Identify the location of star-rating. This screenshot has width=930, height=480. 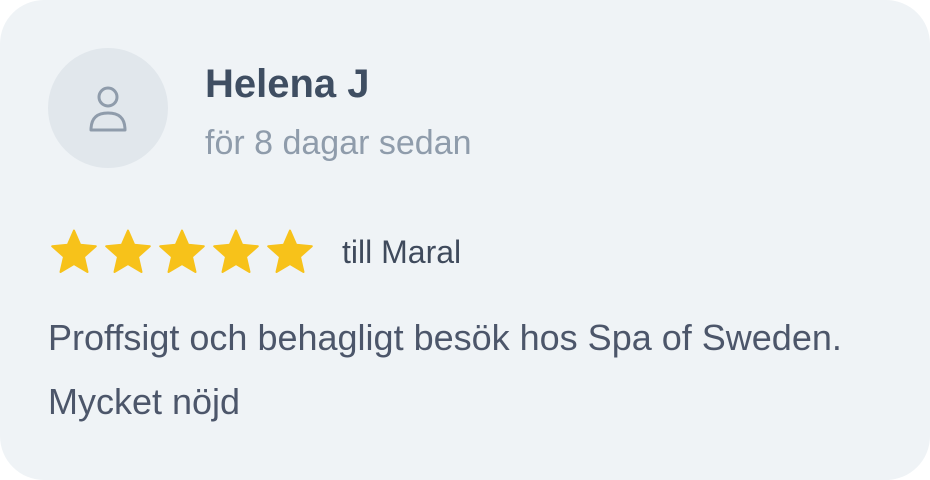
(185, 252).